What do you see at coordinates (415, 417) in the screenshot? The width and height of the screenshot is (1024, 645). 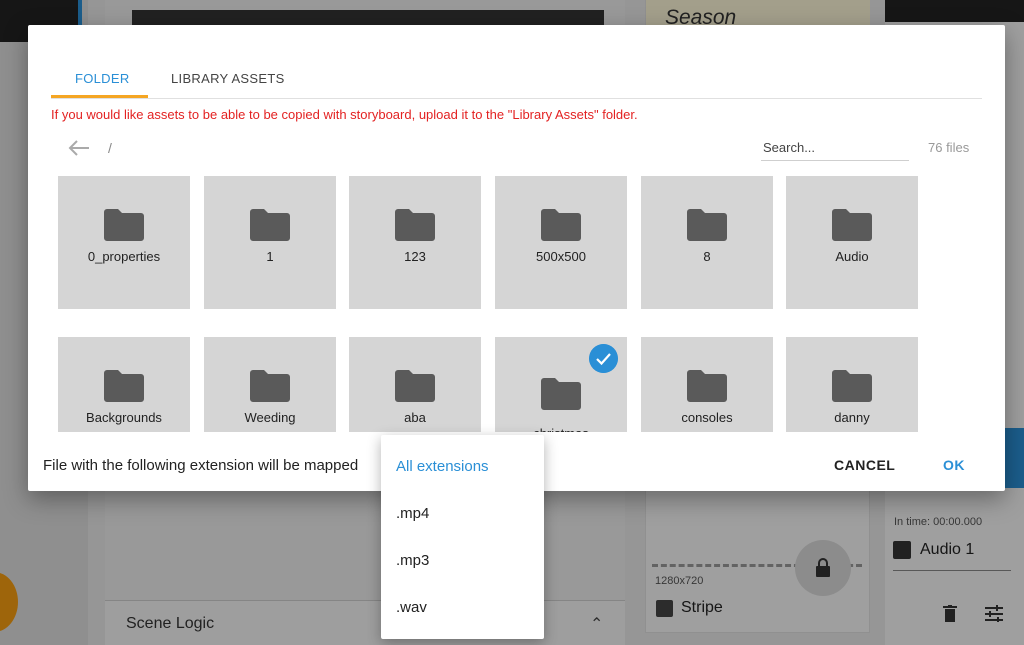 I see `folder-name: aba` at bounding box center [415, 417].